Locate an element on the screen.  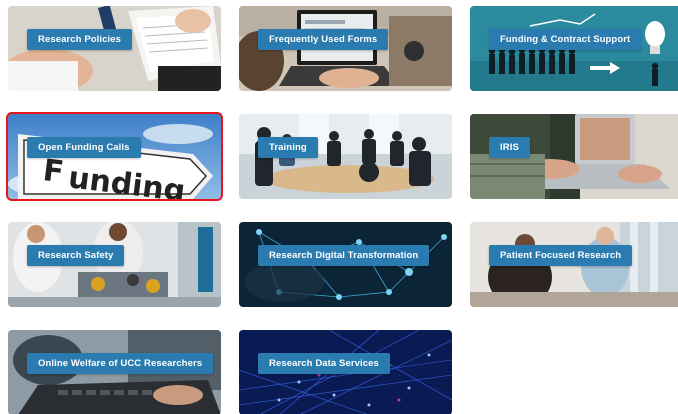
tile-research-data-services: Research Data Services is located at coordinates (345, 372).